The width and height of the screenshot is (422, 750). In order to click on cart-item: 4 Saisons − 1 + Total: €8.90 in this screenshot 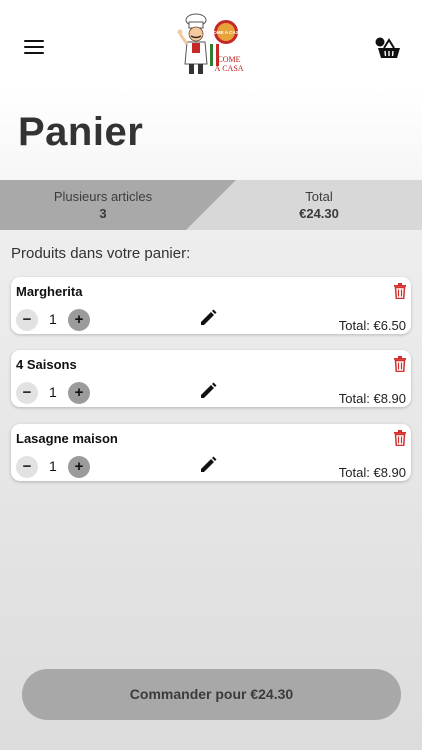, I will do `click(211, 378)`.